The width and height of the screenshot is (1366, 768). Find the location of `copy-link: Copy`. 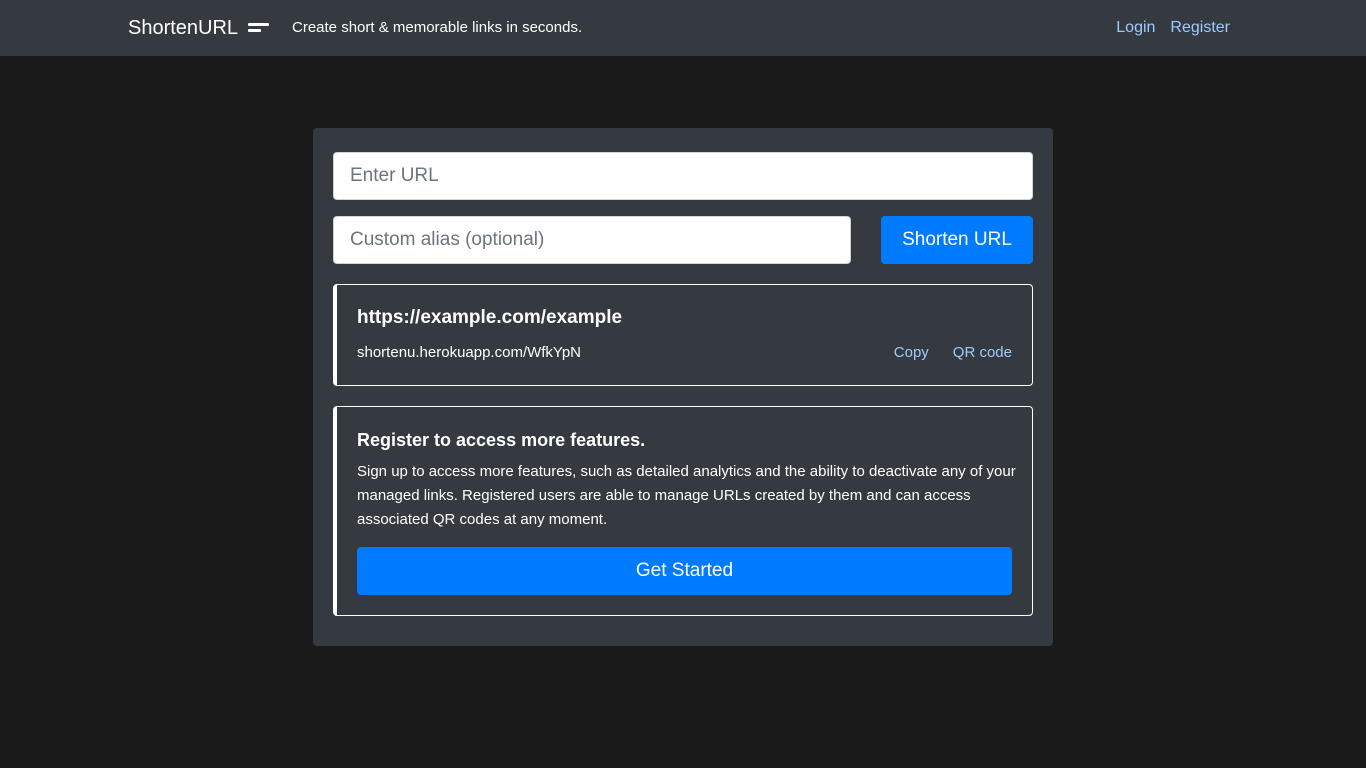

copy-link: Copy is located at coordinates (911, 353).